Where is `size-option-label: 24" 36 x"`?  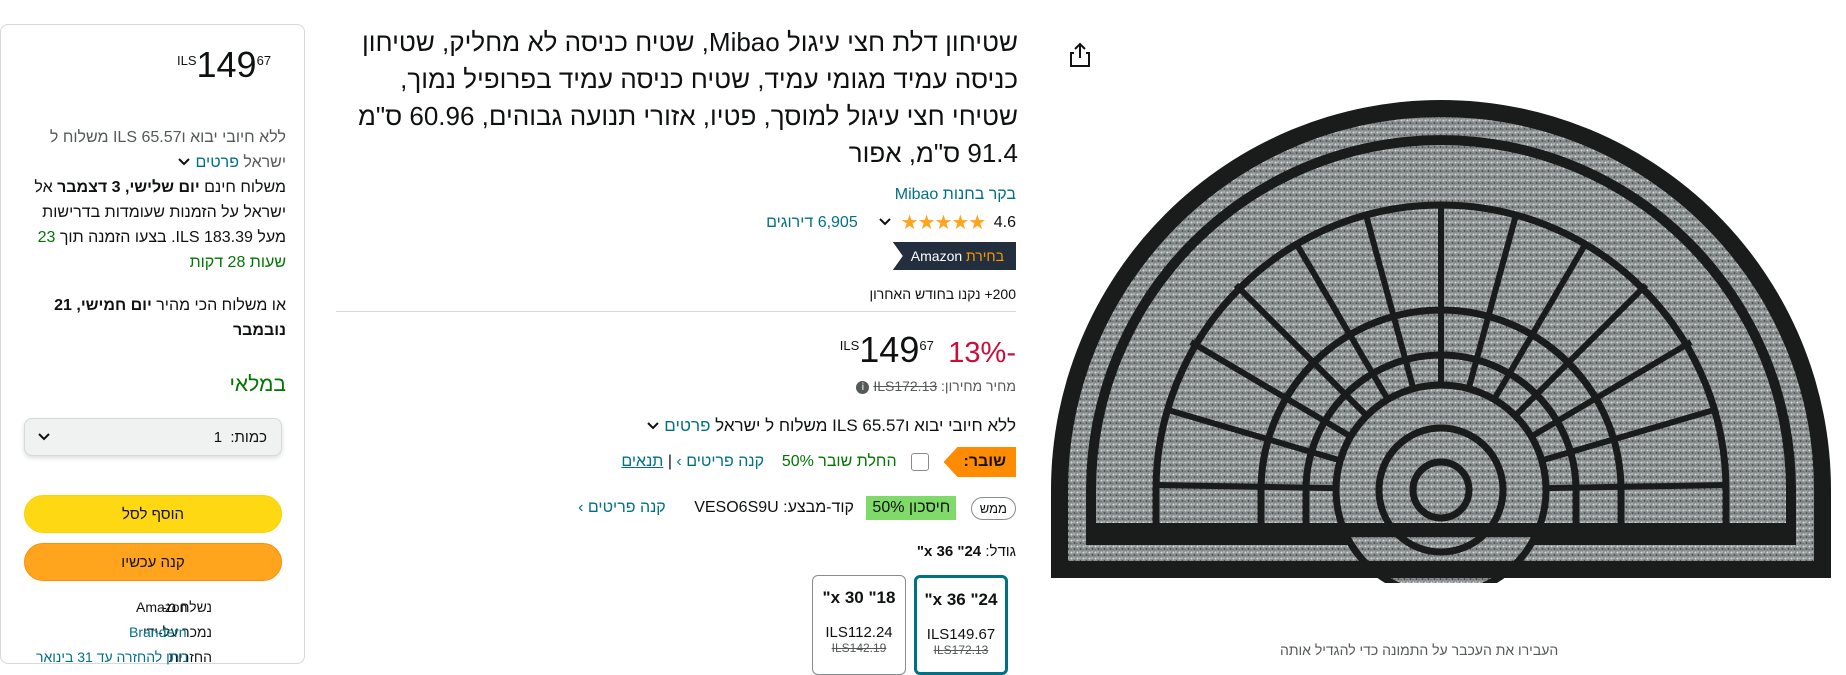
size-option-label: 24" 36 x" is located at coordinates (961, 599).